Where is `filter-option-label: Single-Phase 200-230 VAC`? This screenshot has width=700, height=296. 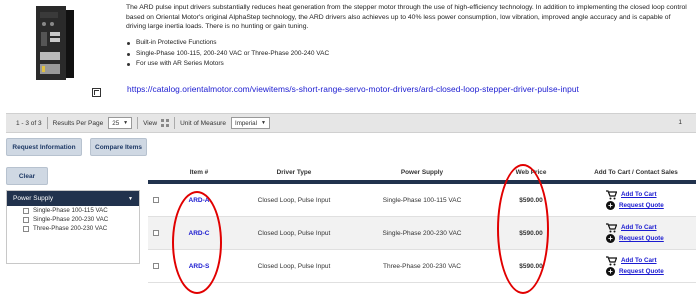
filter-option-label: Single-Phase 200-230 VAC is located at coordinates (71, 219).